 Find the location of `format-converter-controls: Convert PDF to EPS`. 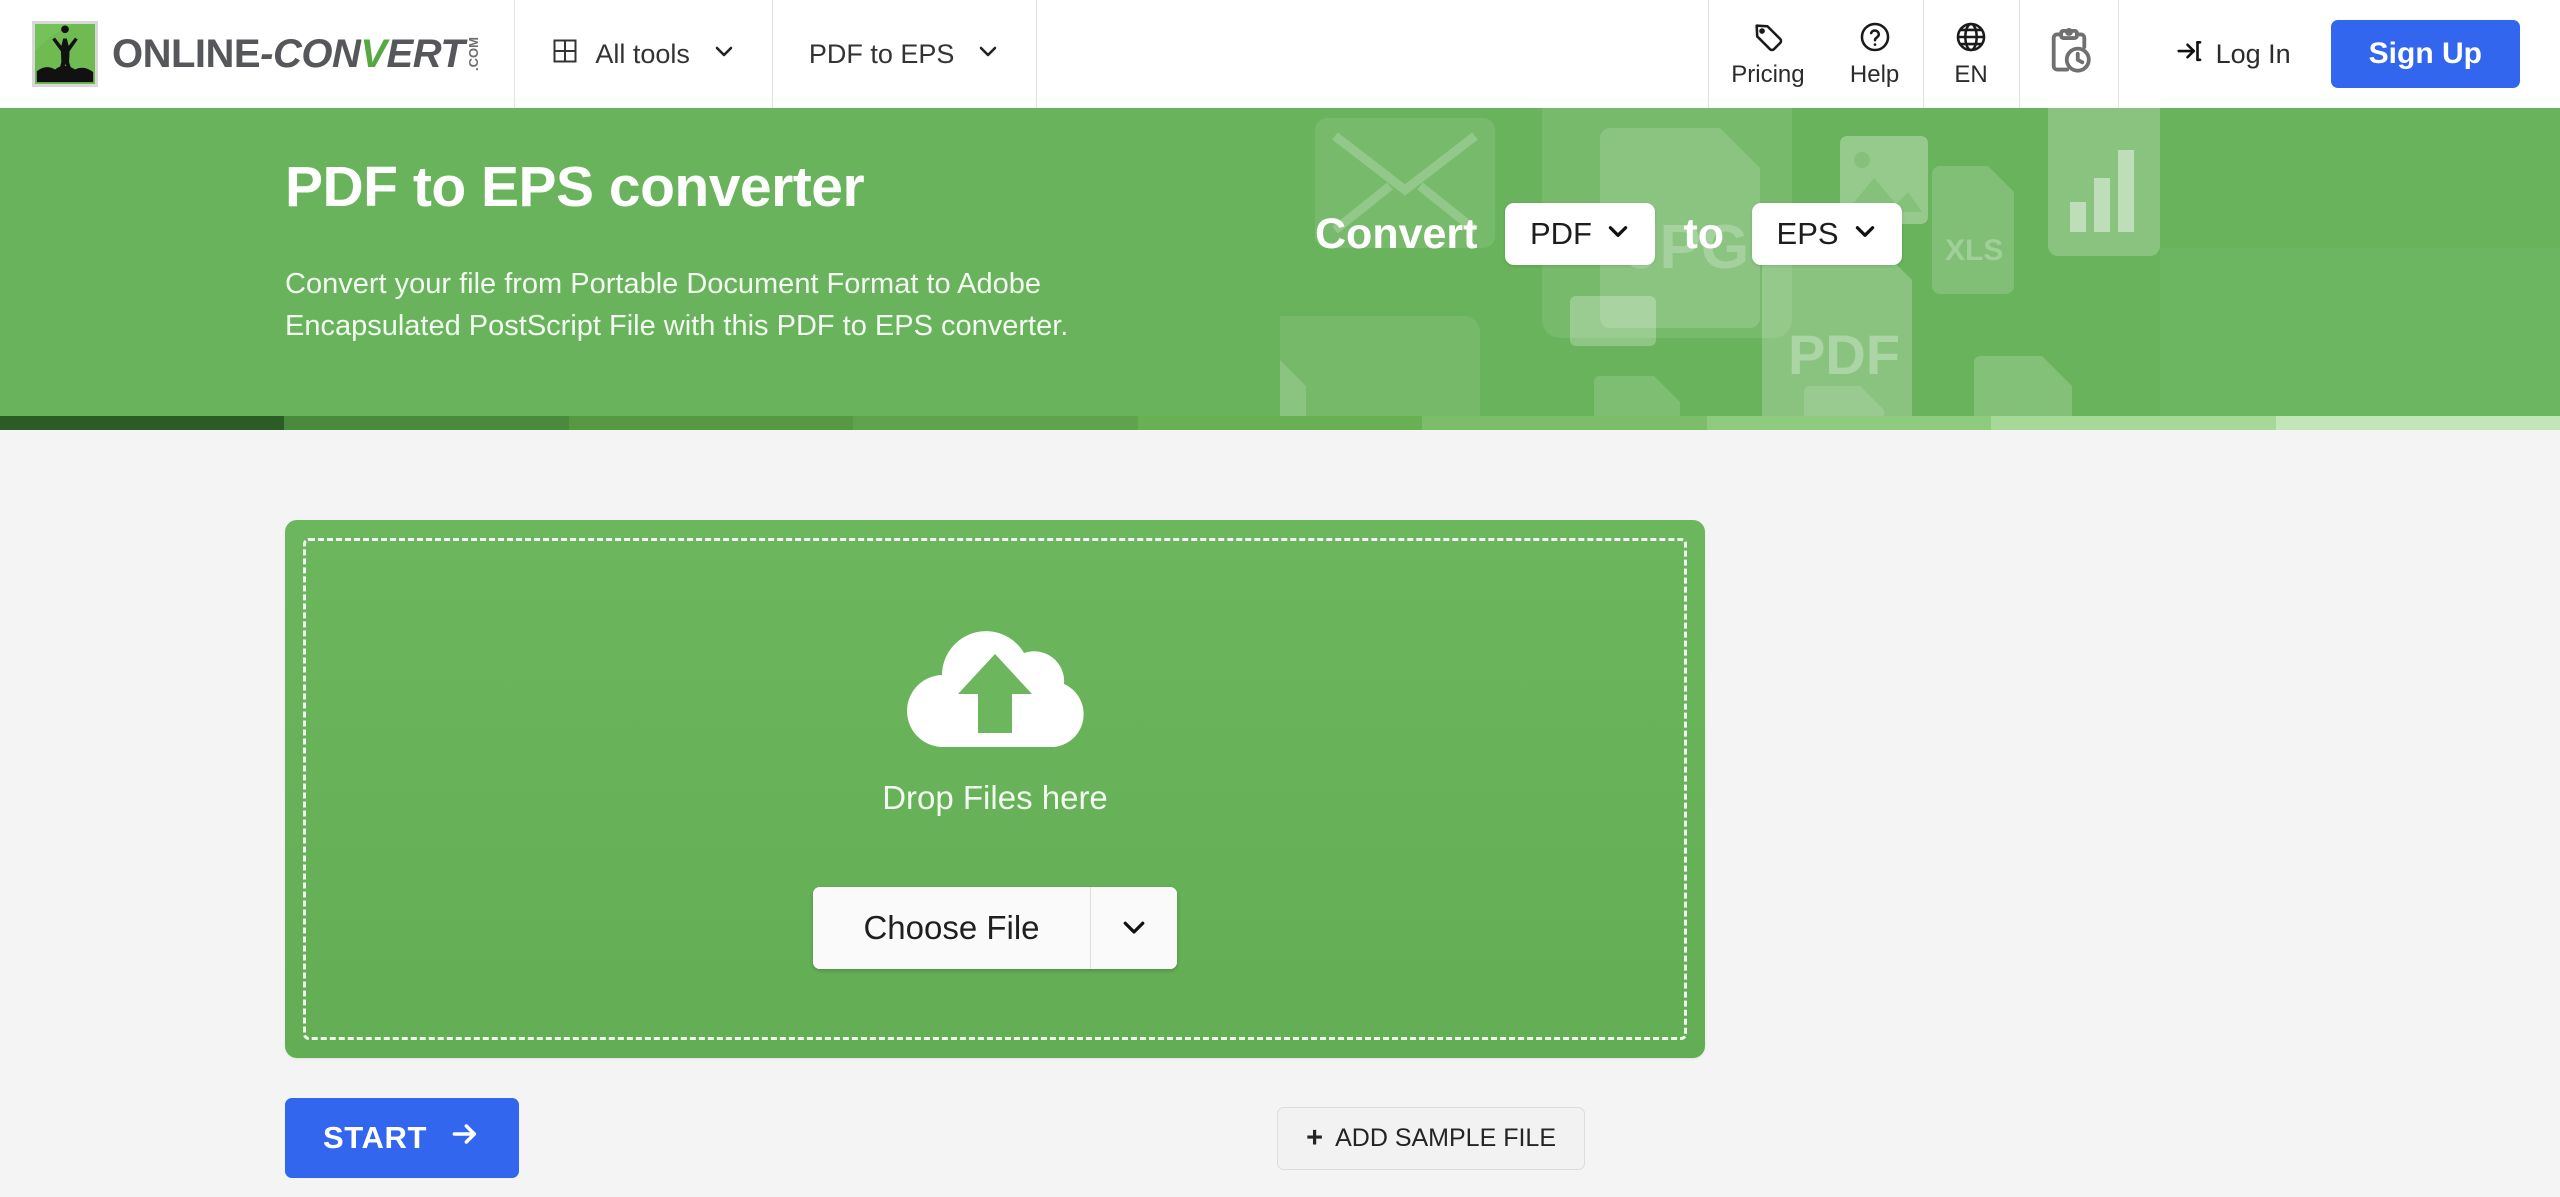

format-converter-controls: Convert PDF to EPS is located at coordinates (1609, 234).